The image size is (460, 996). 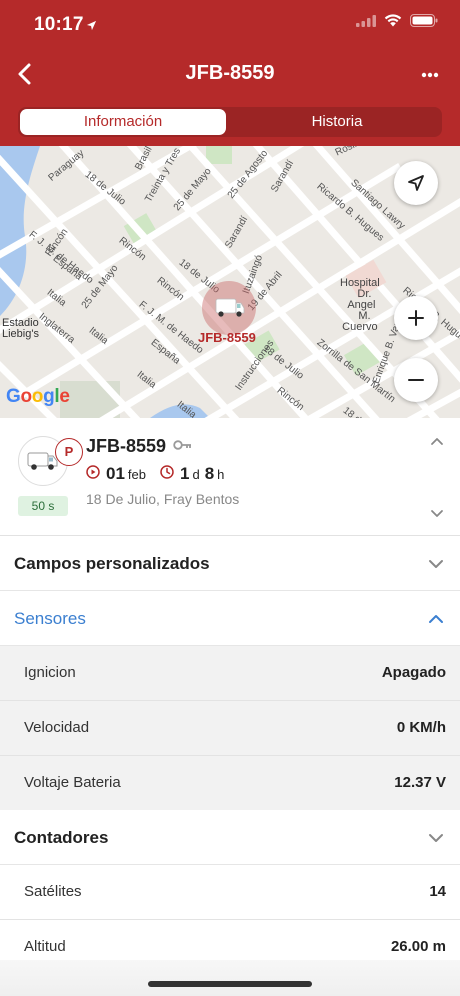 I want to click on location-services-icon, so click(x=91, y=27).